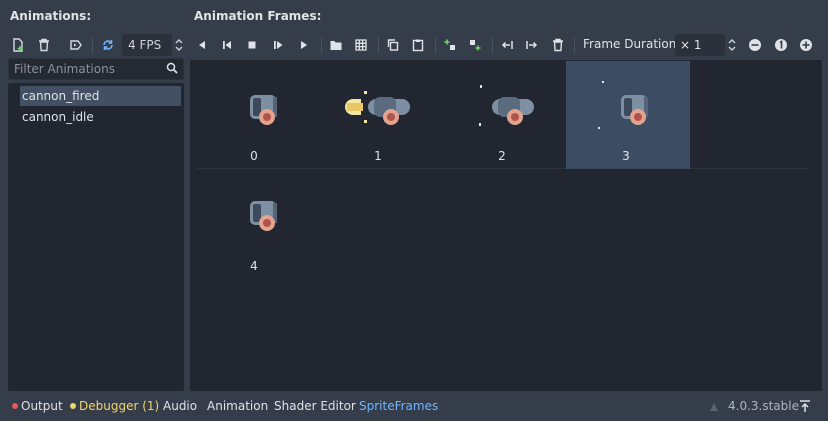 Image resolution: width=828 pixels, height=421 pixels. I want to click on frame-cell-4: 4, so click(256, 229).